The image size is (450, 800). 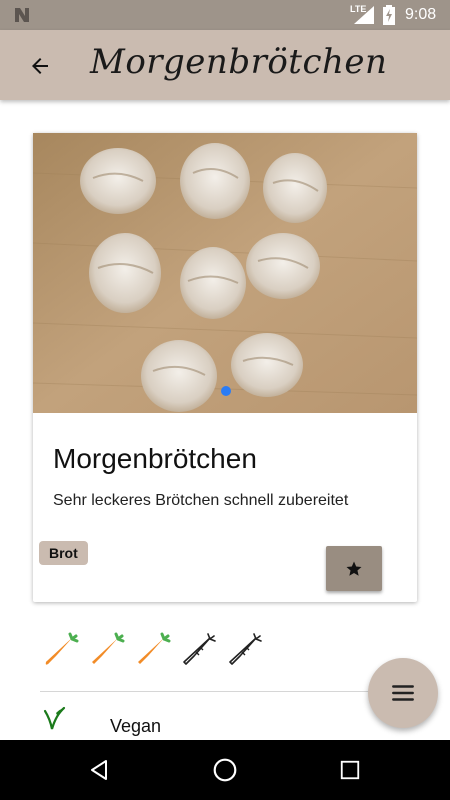 What do you see at coordinates (225, 15) in the screenshot?
I see `status-bar: LTE 9:08` at bounding box center [225, 15].